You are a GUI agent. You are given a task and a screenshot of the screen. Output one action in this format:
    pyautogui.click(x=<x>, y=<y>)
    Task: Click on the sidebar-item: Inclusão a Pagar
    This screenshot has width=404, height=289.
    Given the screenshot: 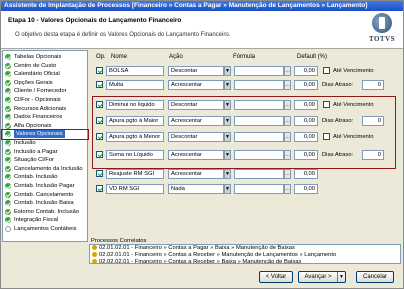 What is the action you would take?
    pyautogui.click(x=46, y=152)
    